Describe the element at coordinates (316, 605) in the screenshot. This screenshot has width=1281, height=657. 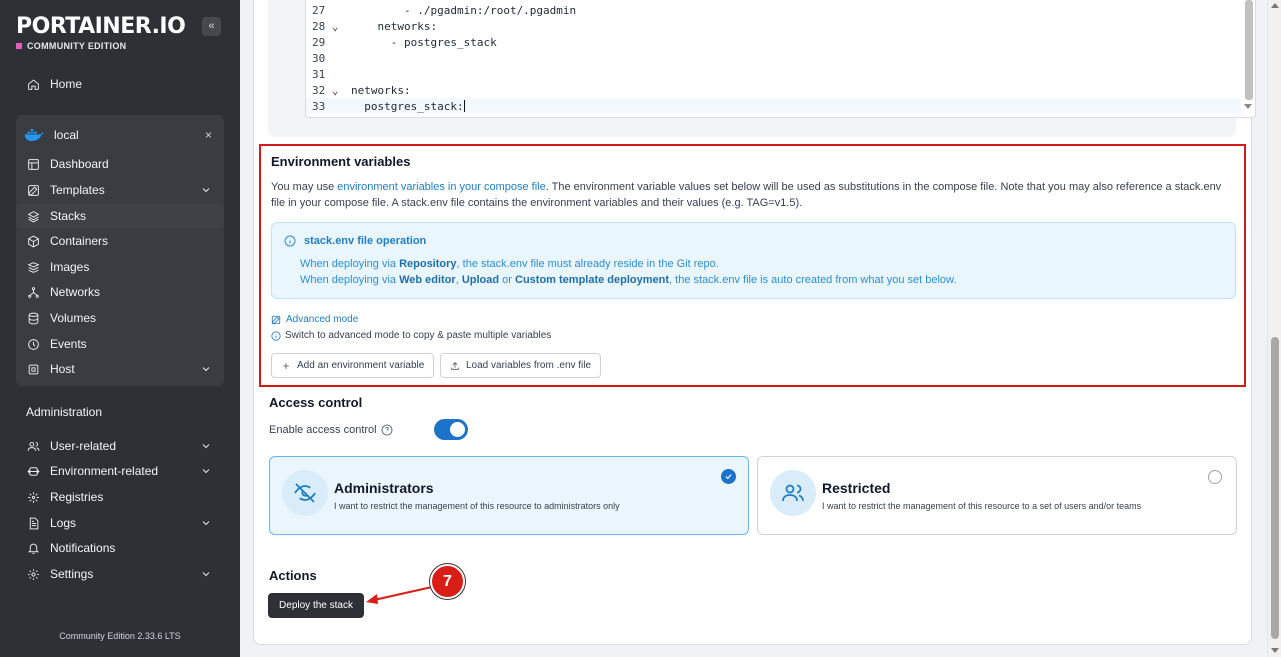
I see `deploy-stack-button: Deploy the stack` at that location.